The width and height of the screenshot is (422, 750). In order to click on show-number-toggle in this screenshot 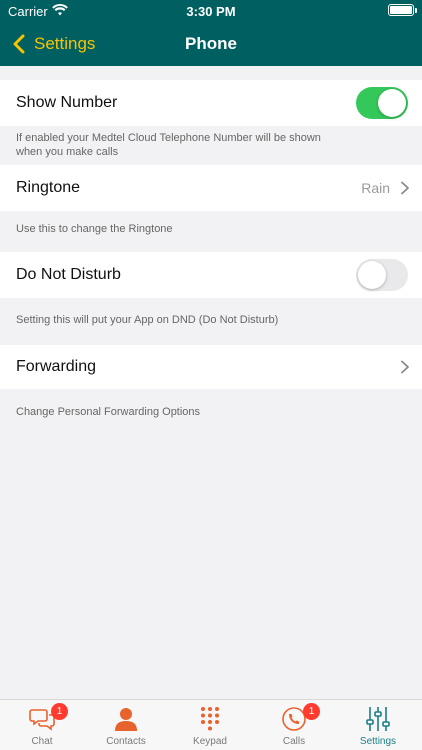, I will do `click(382, 103)`.